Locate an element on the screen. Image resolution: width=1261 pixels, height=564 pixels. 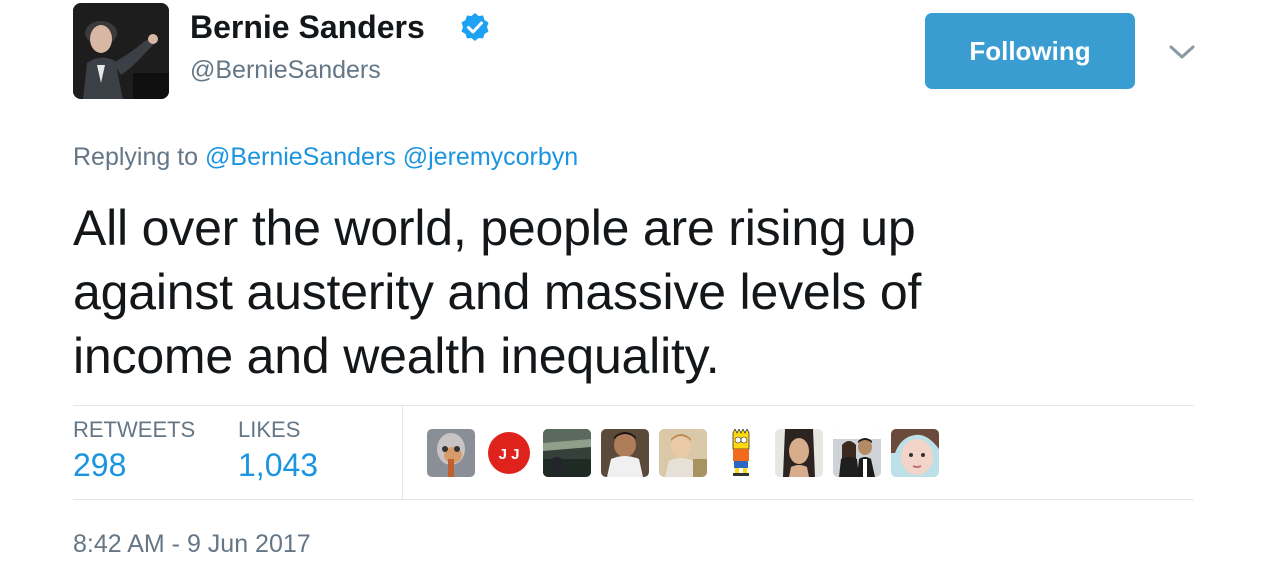
retweets-stat: RETWEETS 298 is located at coordinates (134, 451).